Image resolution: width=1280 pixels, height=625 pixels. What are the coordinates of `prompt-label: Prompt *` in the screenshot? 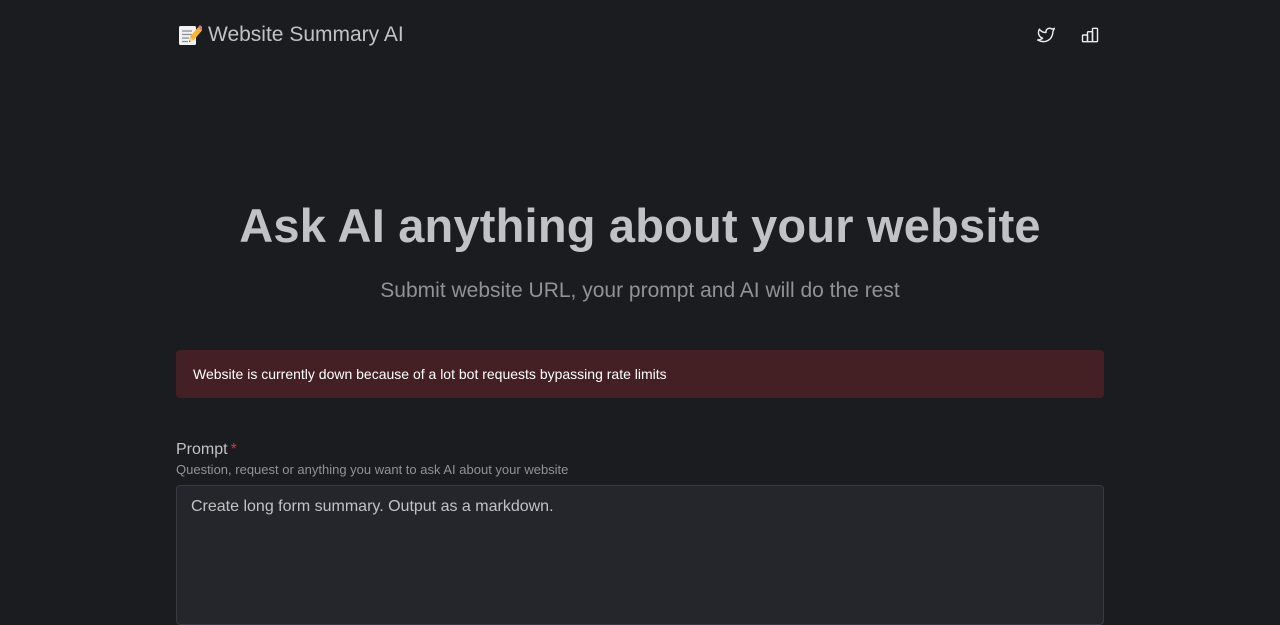 It's located at (206, 449).